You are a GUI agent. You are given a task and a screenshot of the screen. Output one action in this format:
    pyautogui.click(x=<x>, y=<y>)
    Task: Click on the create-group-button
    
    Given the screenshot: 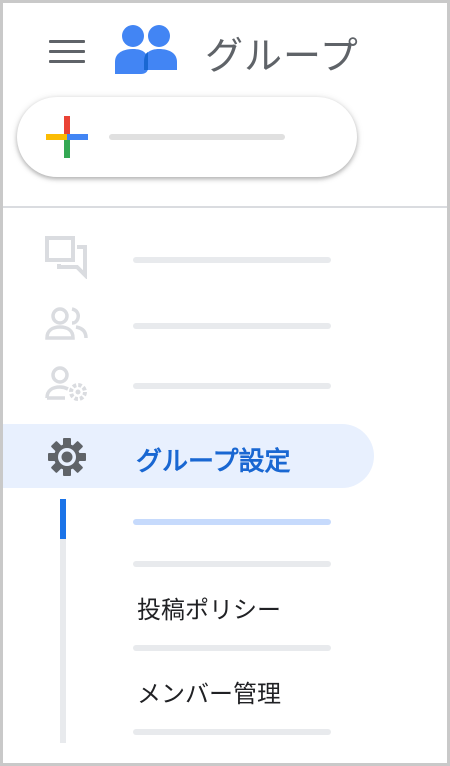 What is the action you would take?
    pyautogui.click(x=187, y=137)
    